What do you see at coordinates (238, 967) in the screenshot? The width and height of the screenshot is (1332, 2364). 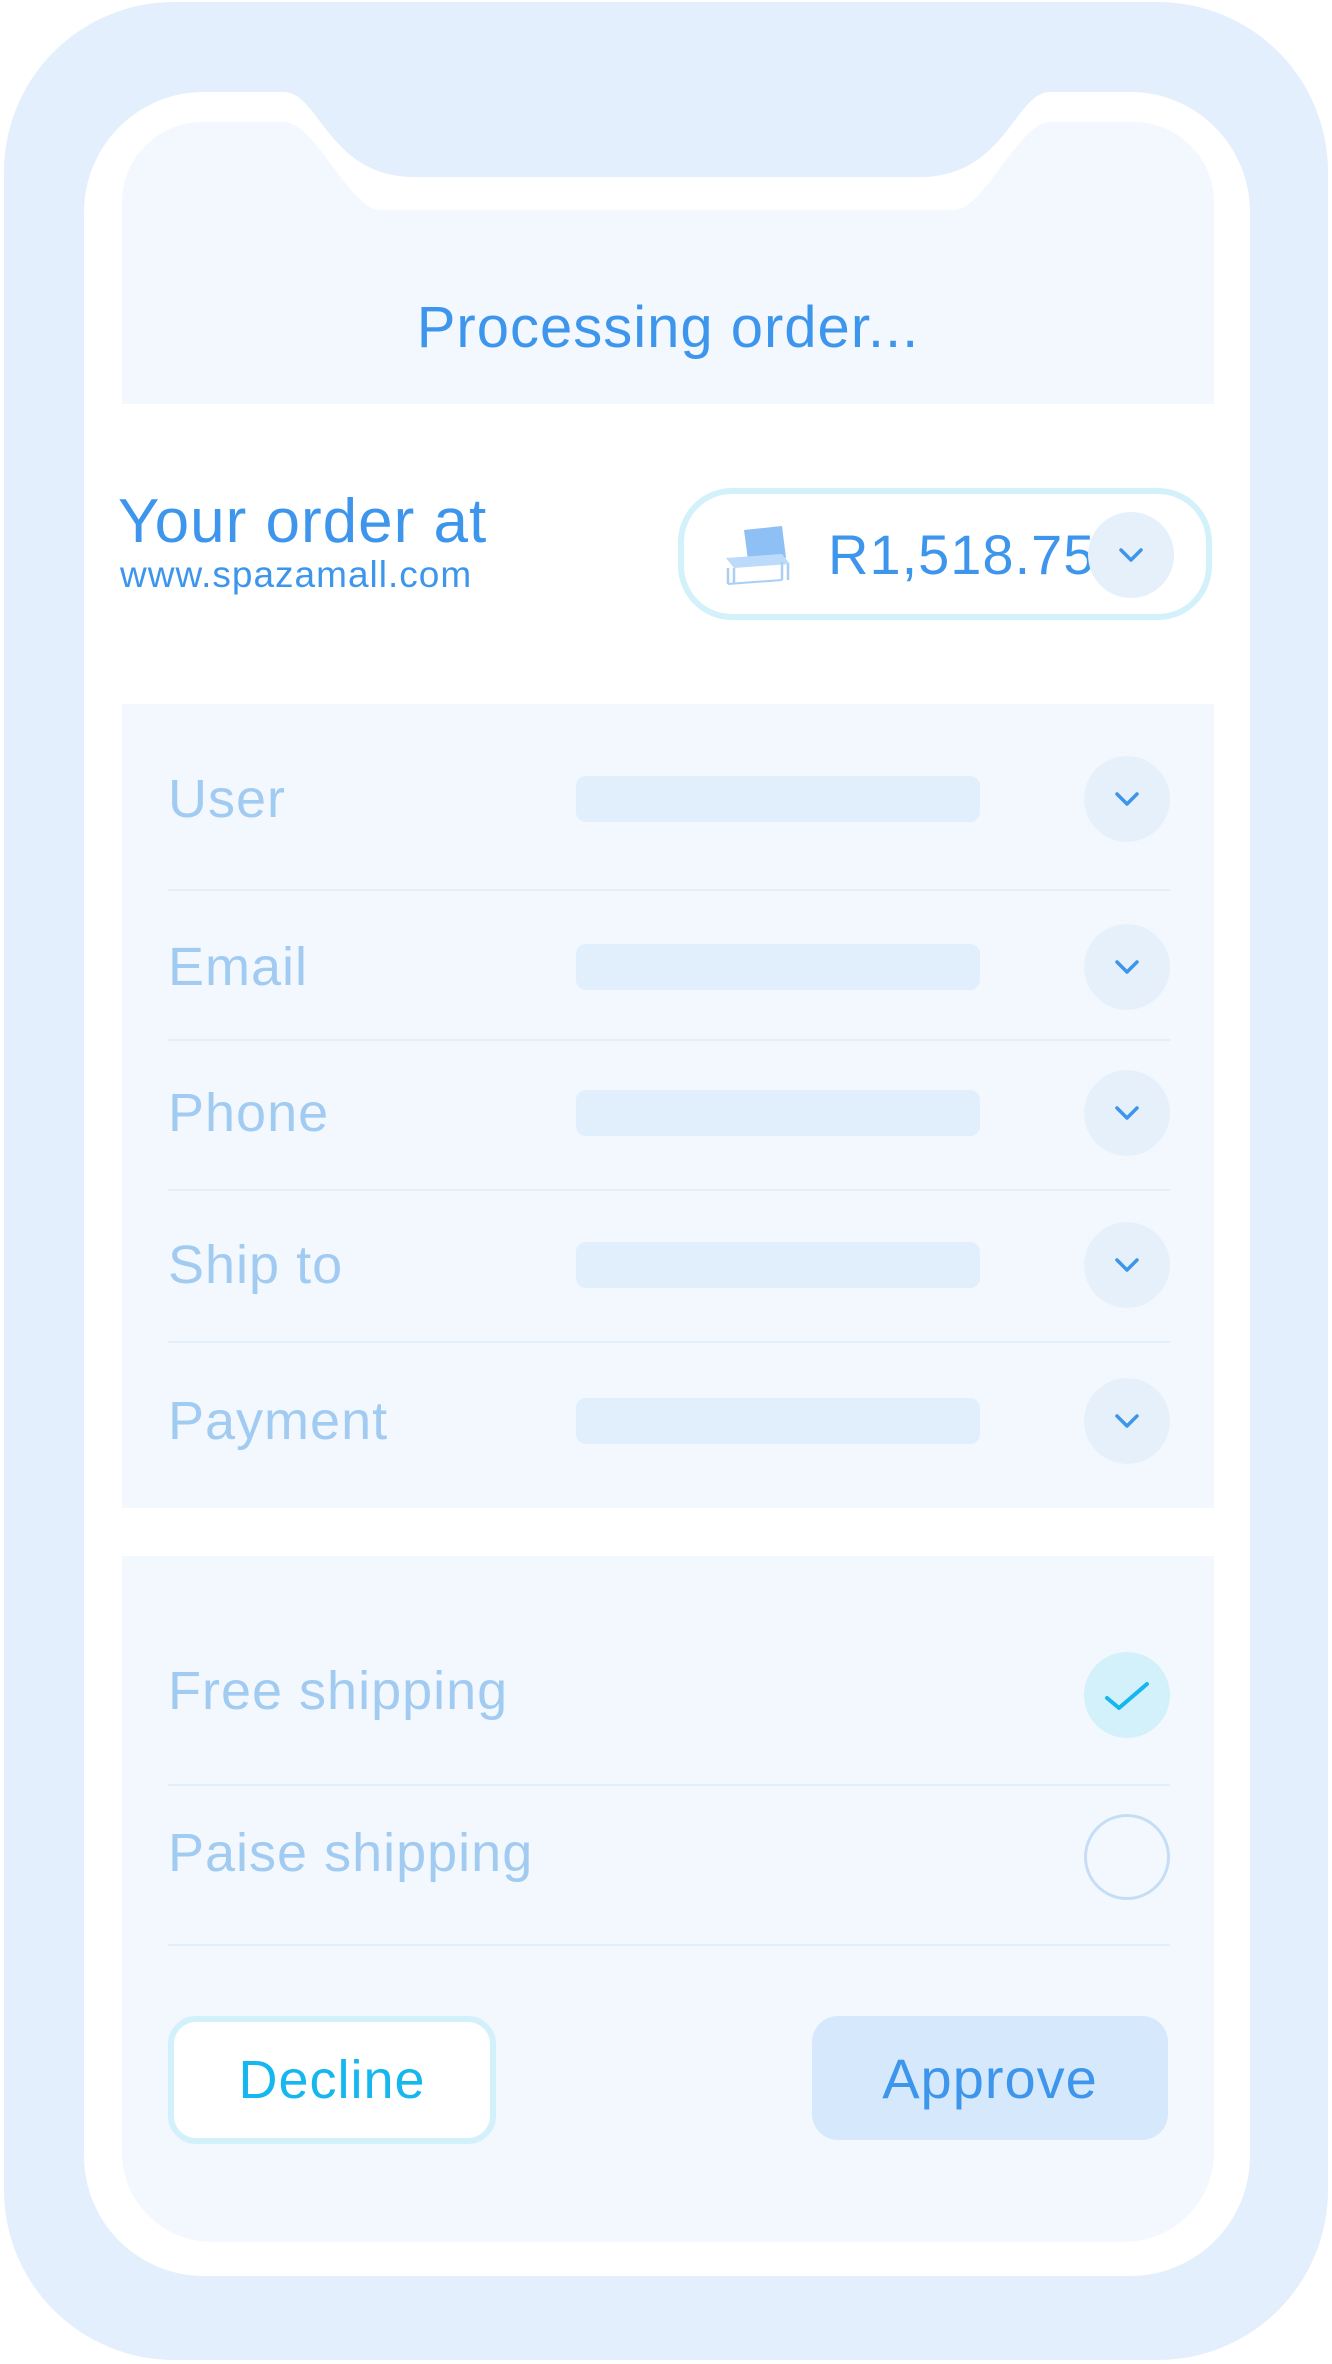 I see `field-label-email: Email` at bounding box center [238, 967].